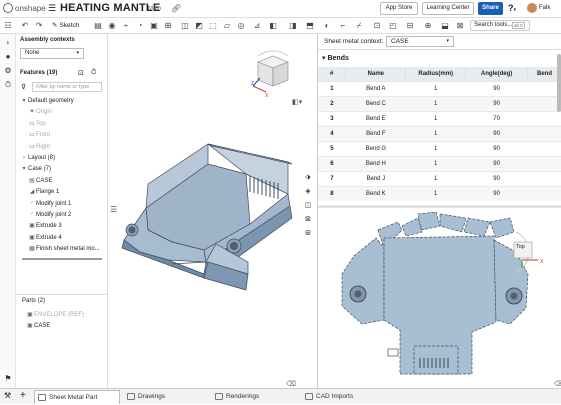 Image resolution: width=561 pixels, height=405 pixels. I want to click on onshape-logo: onshape, so click(24, 8).